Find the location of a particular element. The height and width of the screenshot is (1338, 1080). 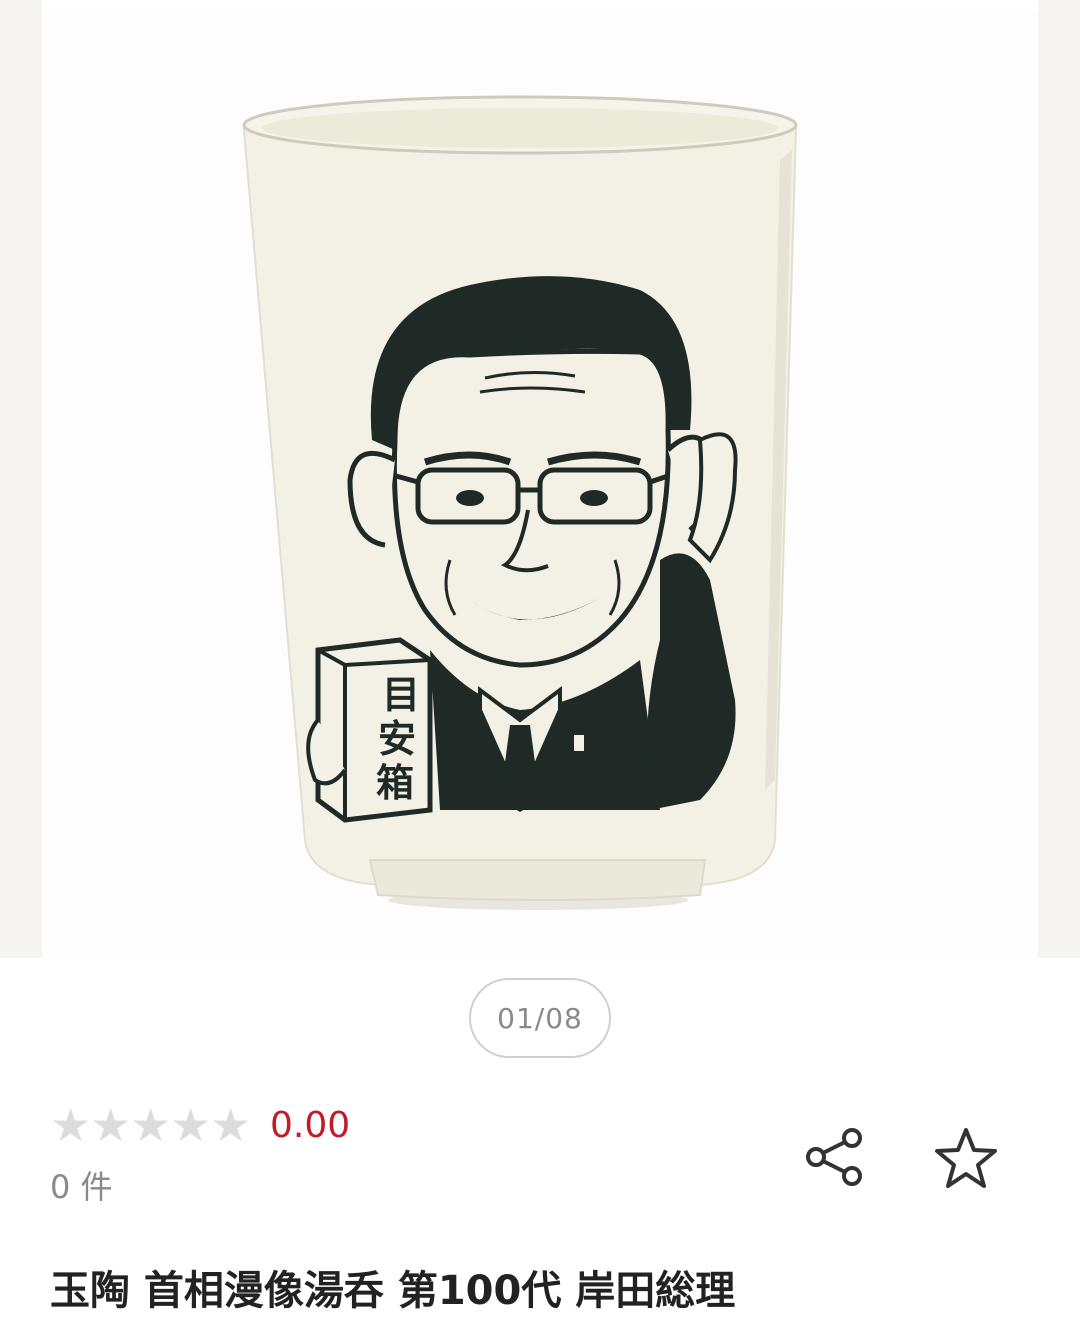

star-outline-icon is located at coordinates (966, 1158).